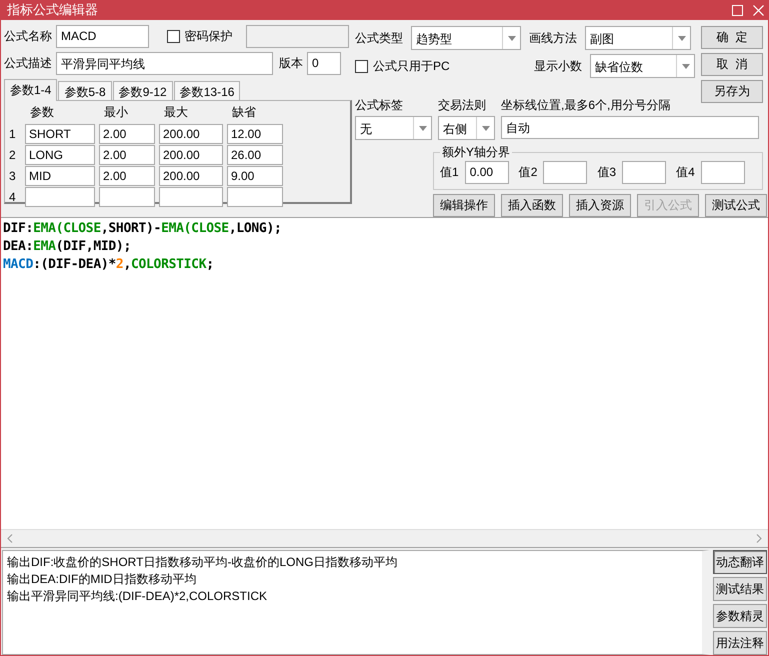  I want to click on description-field: 平滑异同平均线, so click(164, 63).